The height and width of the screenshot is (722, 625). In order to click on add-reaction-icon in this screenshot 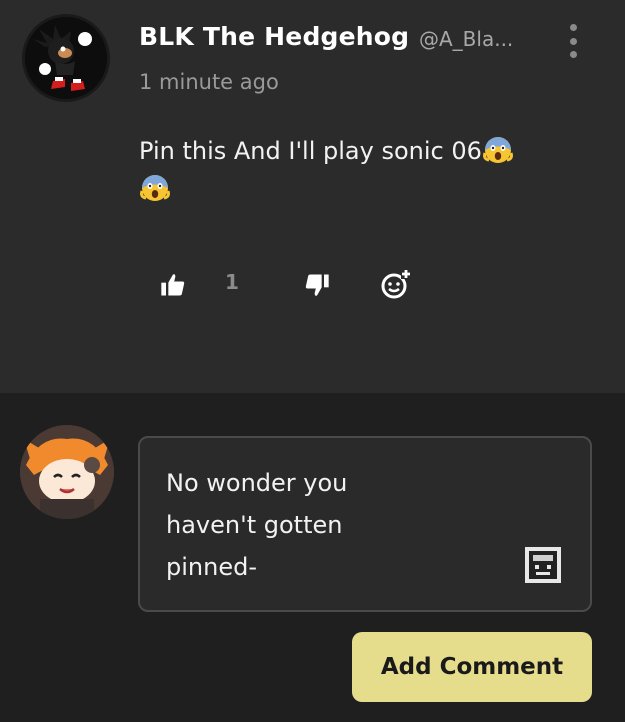, I will do `click(396, 284)`.